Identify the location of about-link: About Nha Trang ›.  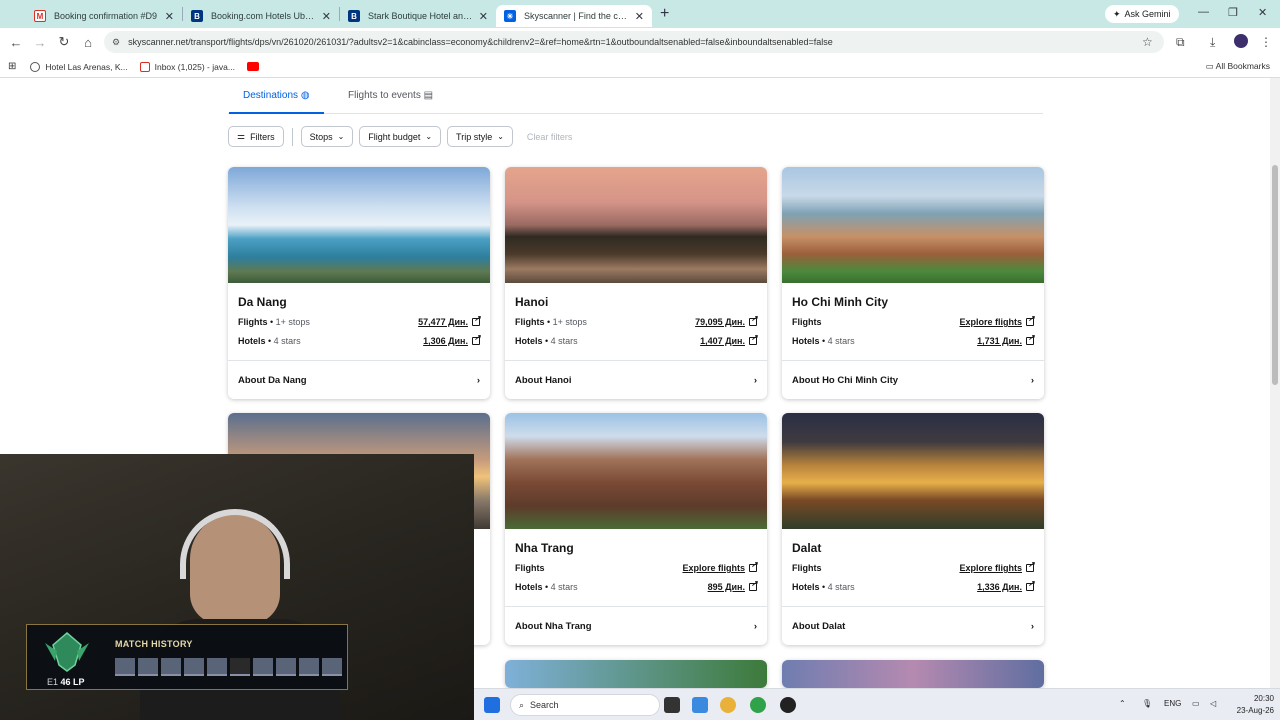
(636, 625).